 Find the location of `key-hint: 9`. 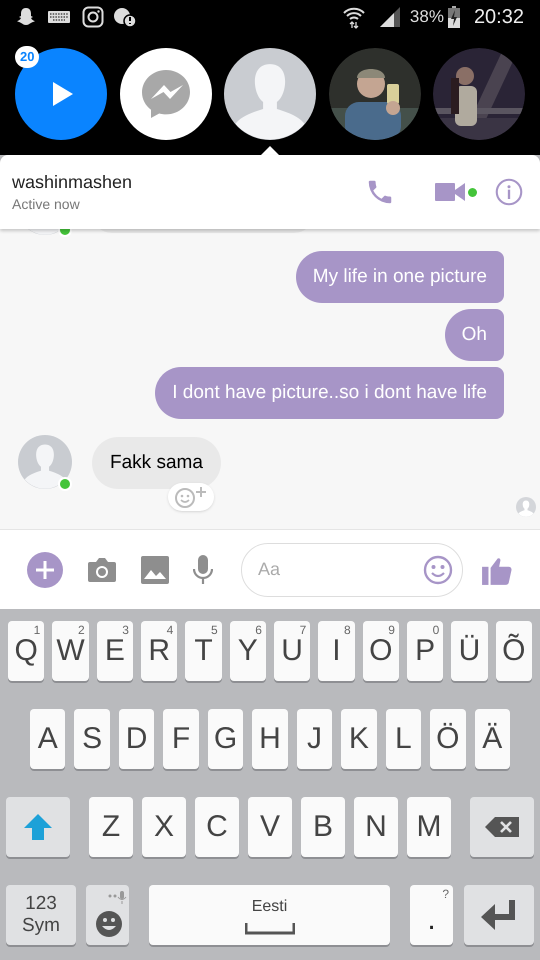

key-hint: 9 is located at coordinates (391, 630).